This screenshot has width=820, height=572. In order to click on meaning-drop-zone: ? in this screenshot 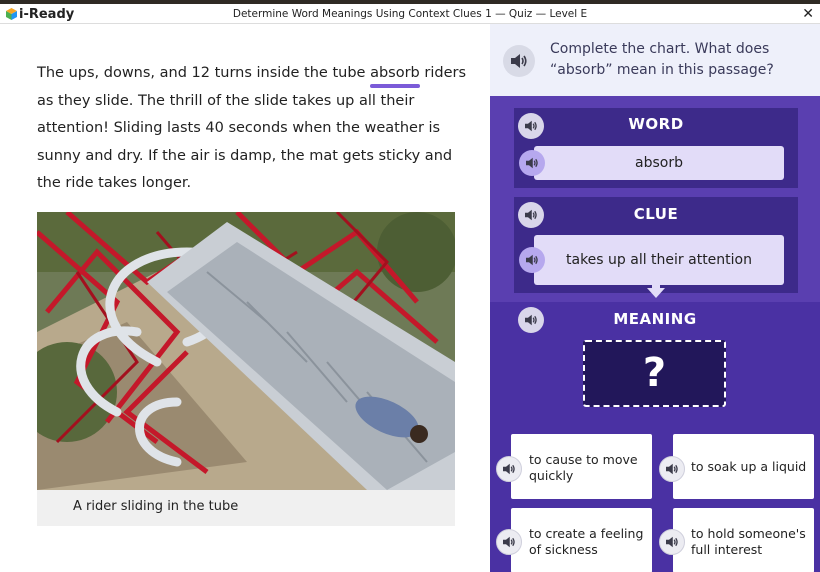, I will do `click(654, 373)`.